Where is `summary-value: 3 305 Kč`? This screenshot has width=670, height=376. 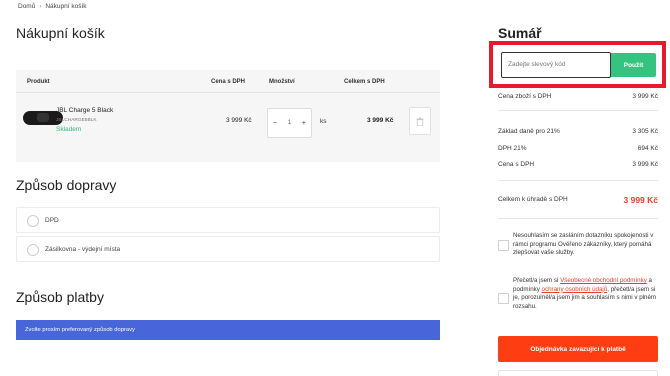
summary-value: 3 305 Kč is located at coordinates (645, 131).